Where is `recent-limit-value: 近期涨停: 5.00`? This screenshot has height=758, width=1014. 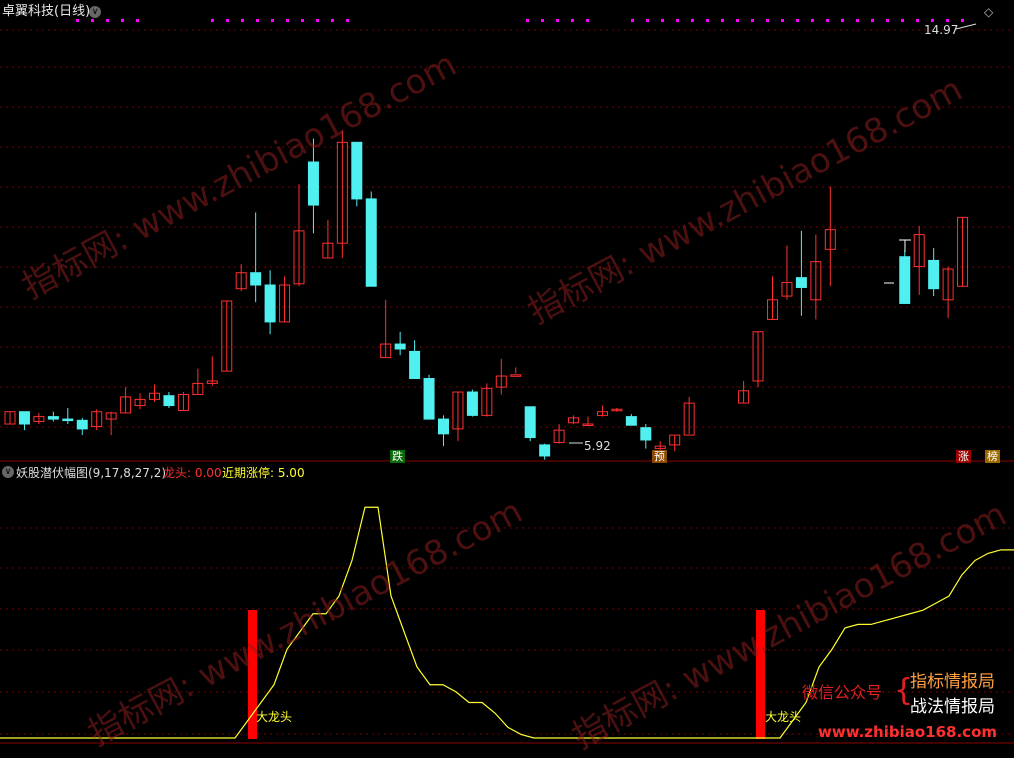 recent-limit-value: 近期涨停: 5.00 is located at coordinates (263, 473).